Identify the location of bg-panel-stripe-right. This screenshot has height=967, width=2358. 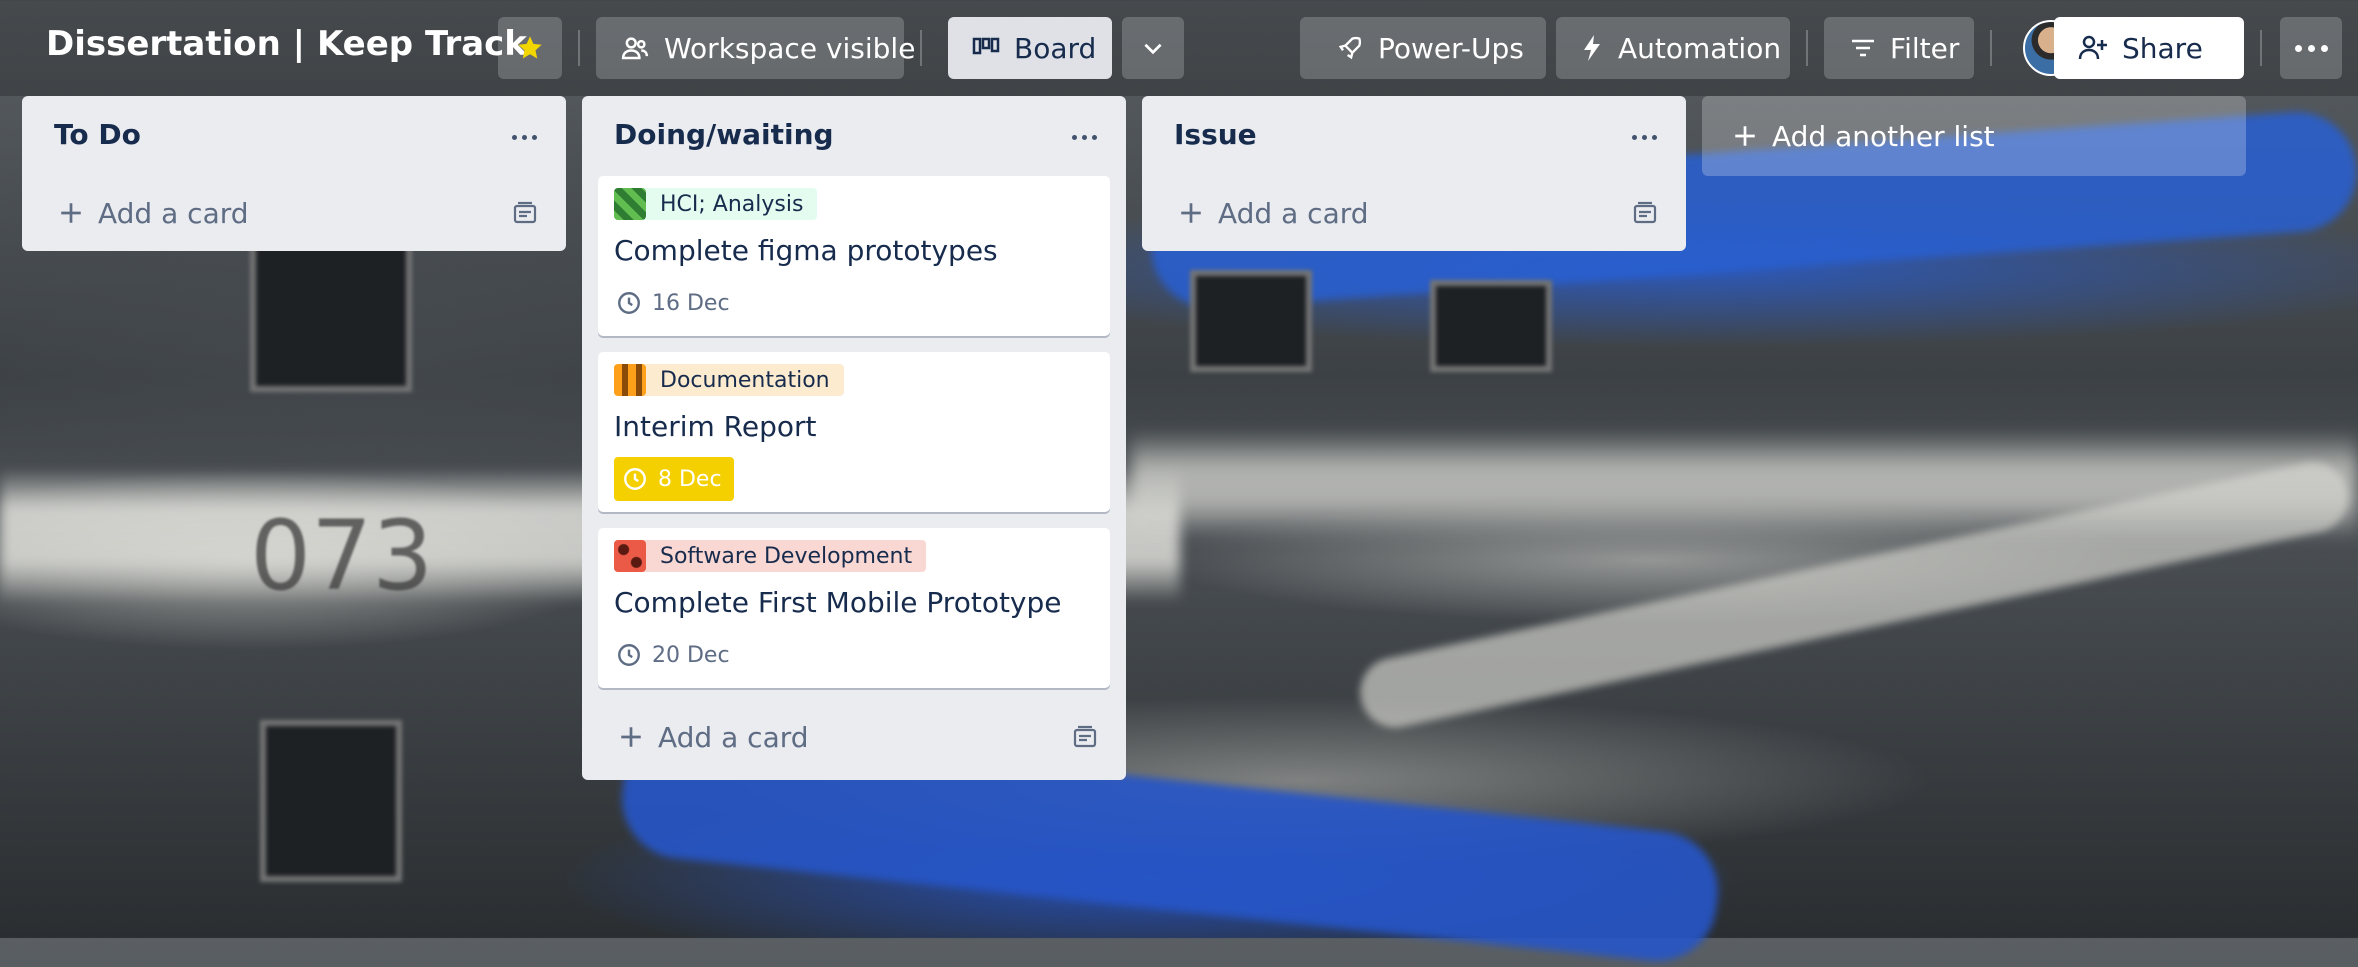
(1744, 485).